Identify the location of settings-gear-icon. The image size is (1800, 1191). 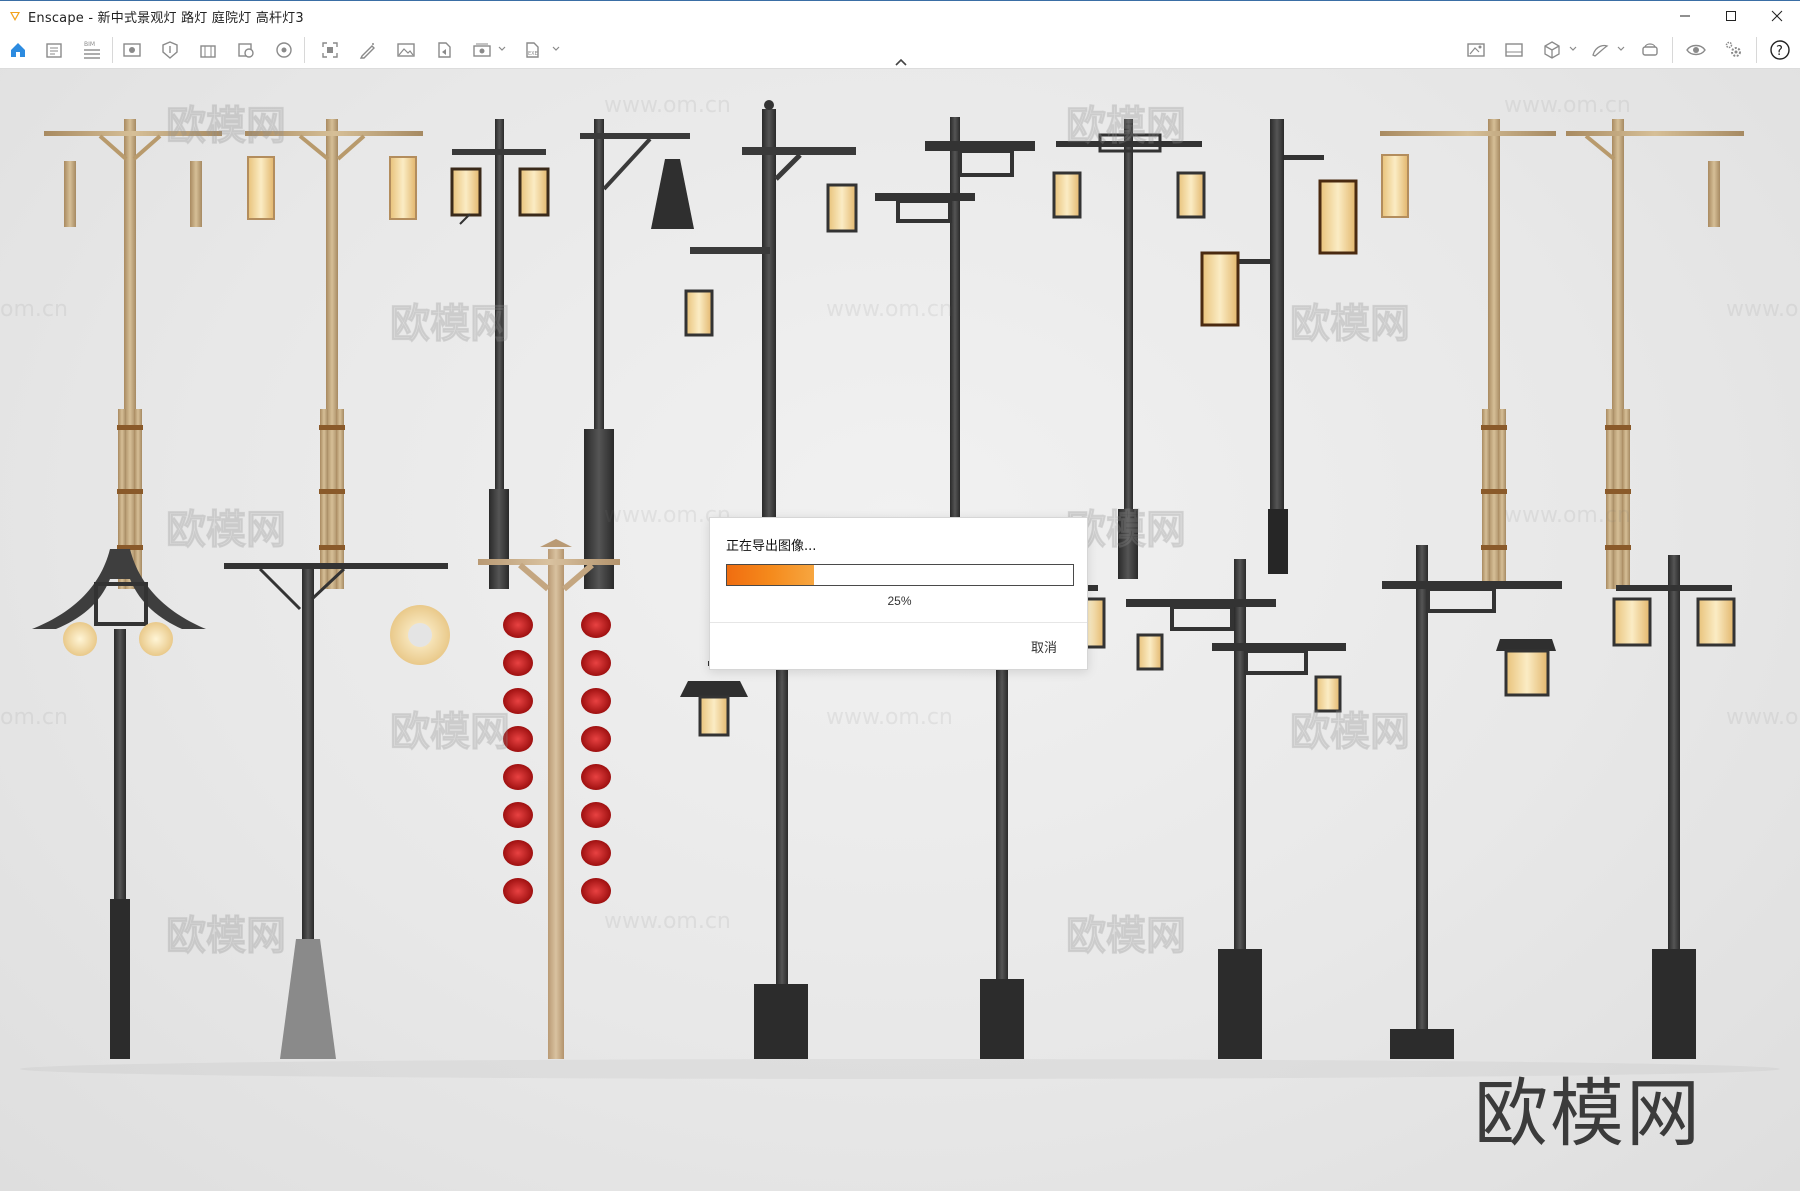
(1733, 49).